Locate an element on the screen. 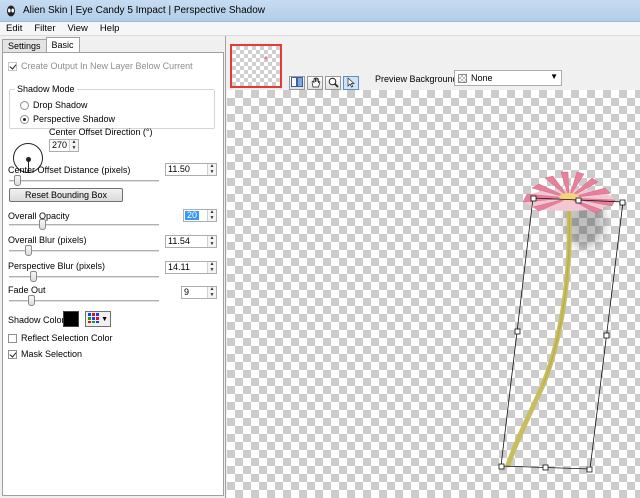 This screenshot has height=498, width=640. center-offset-distance-slider is located at coordinates (84, 181).